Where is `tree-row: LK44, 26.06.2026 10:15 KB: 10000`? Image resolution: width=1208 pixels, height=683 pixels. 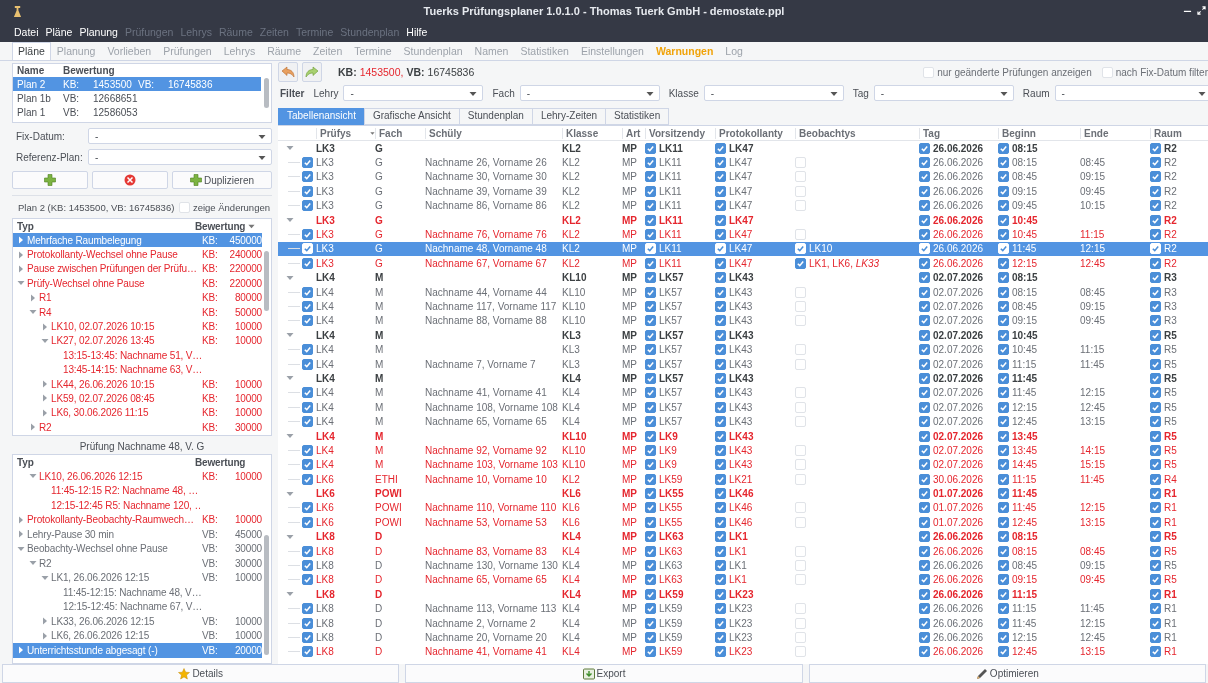
tree-row: LK44, 26.06.2026 10:15 KB: 10000 is located at coordinates (137, 384).